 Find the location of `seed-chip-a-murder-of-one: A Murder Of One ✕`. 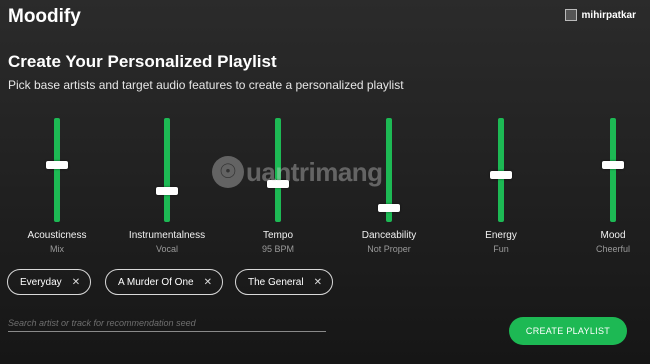

seed-chip-a-murder-of-one: A Murder Of One ✕ is located at coordinates (164, 282).